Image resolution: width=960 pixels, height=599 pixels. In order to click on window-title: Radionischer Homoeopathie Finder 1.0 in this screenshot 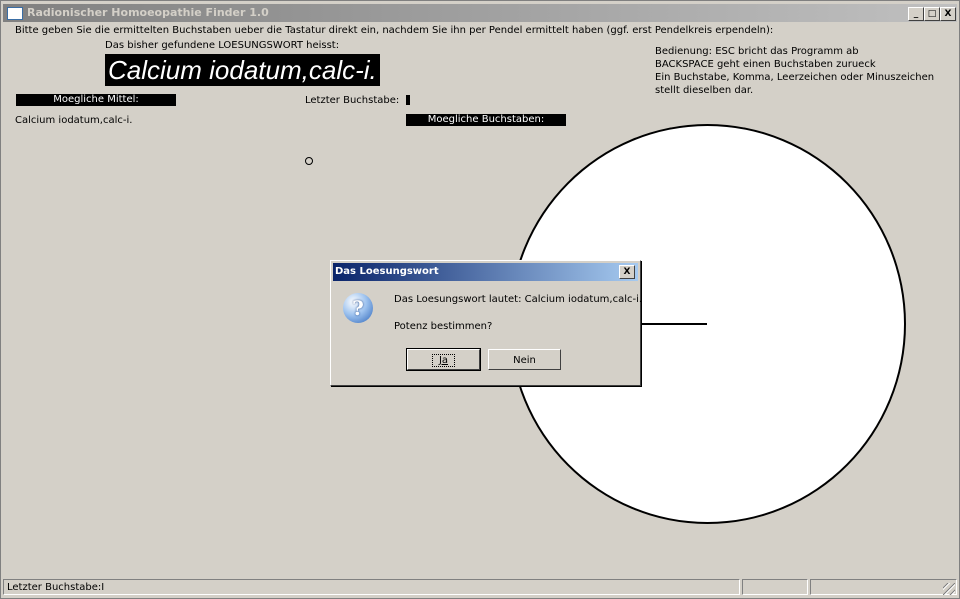, I will do `click(148, 12)`.